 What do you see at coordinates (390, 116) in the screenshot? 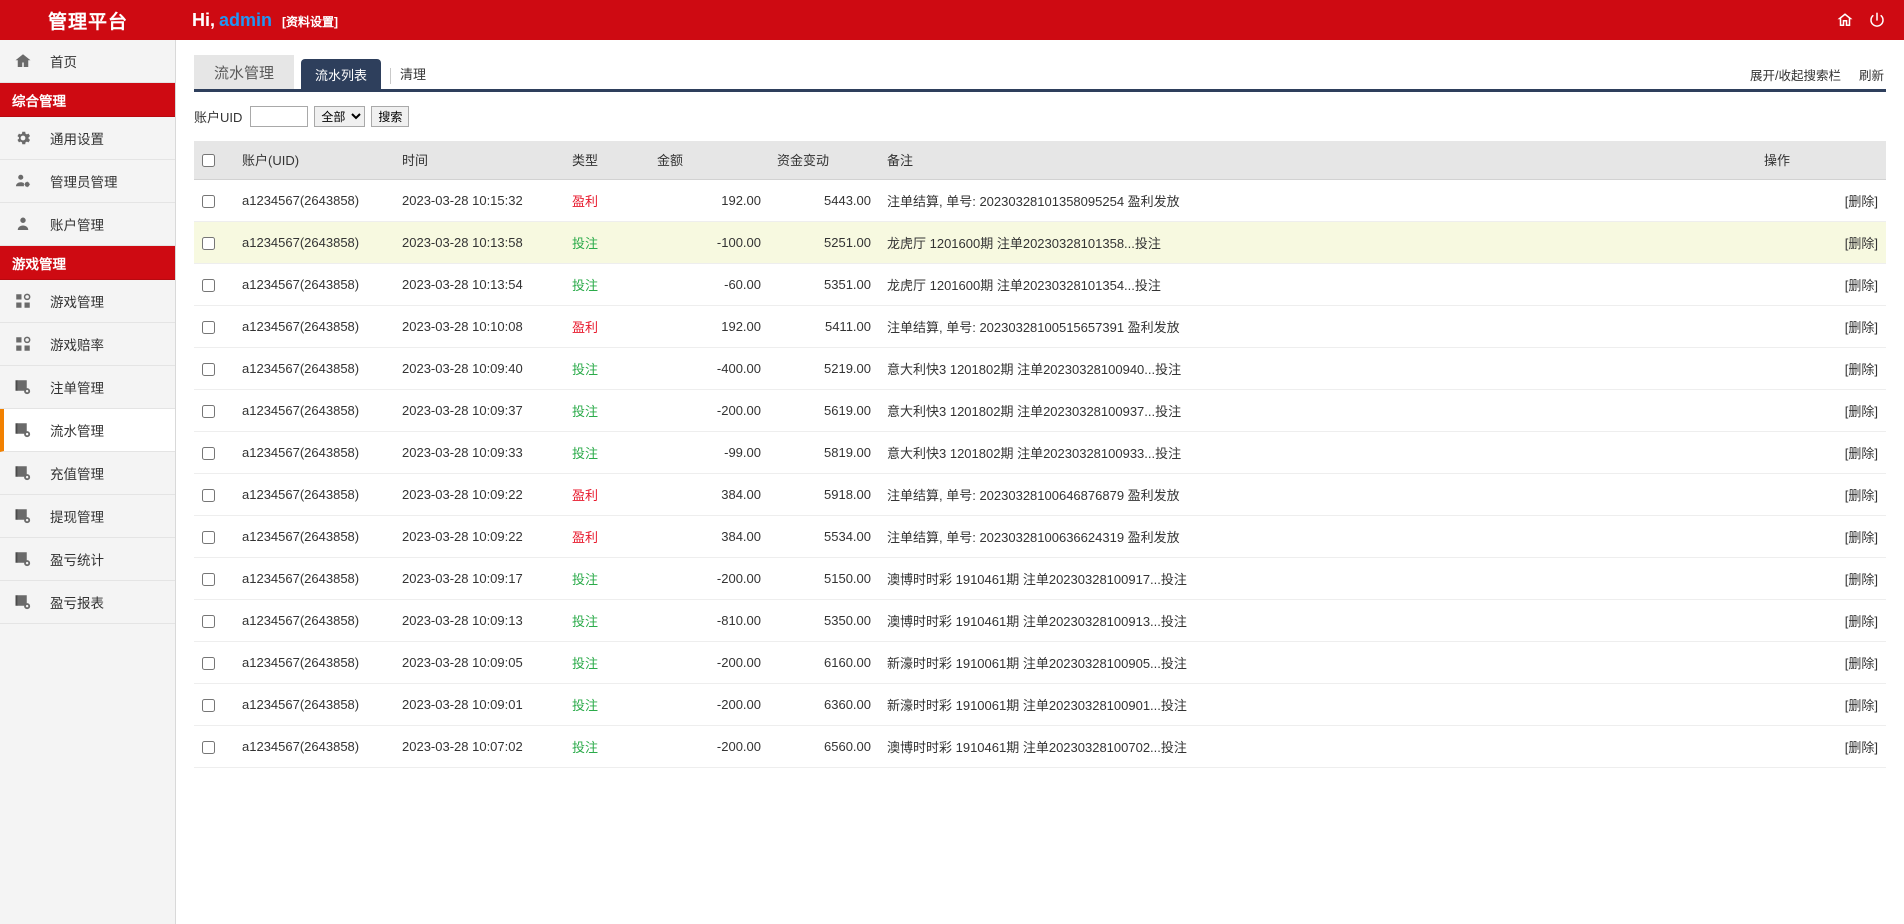
I see `search-button: 搜索` at bounding box center [390, 116].